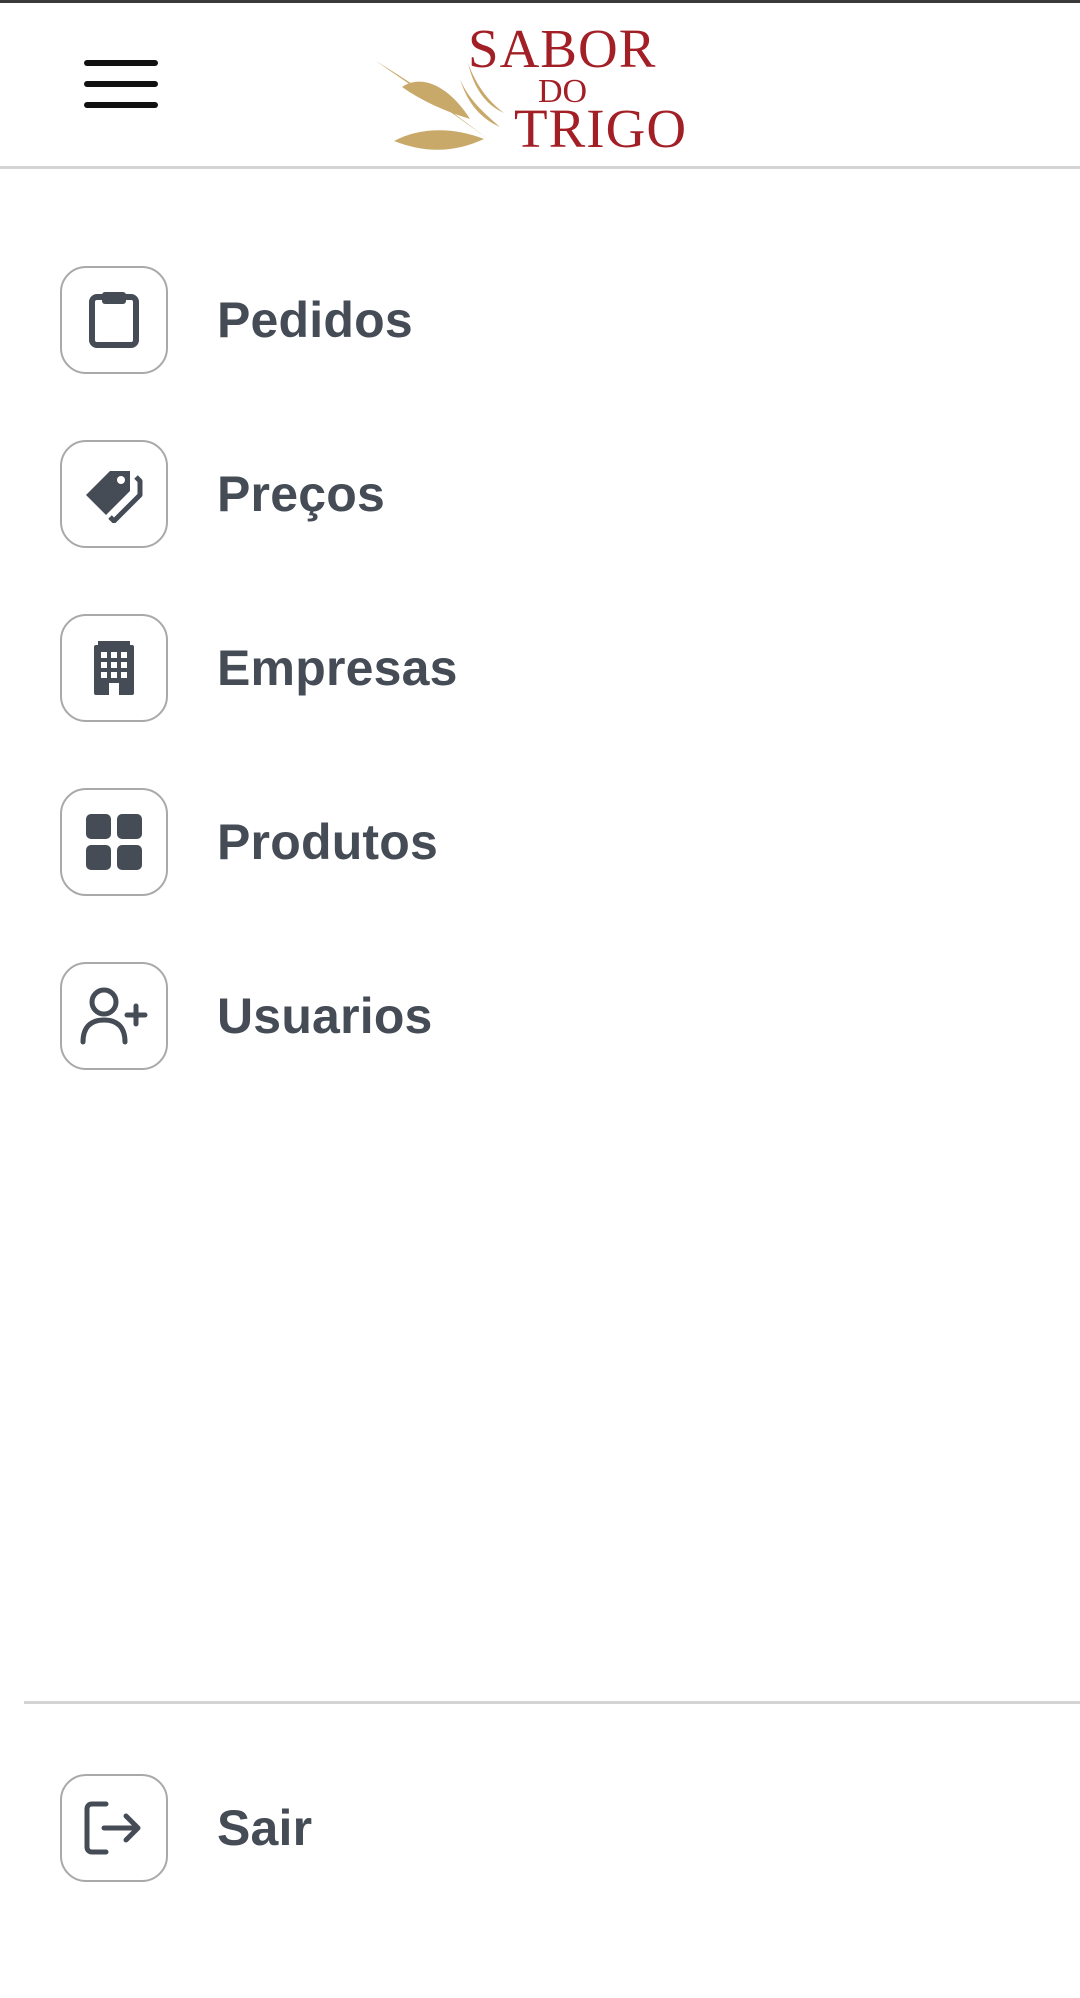 This screenshot has height=1998, width=1080. I want to click on building-icon, so click(114, 668).